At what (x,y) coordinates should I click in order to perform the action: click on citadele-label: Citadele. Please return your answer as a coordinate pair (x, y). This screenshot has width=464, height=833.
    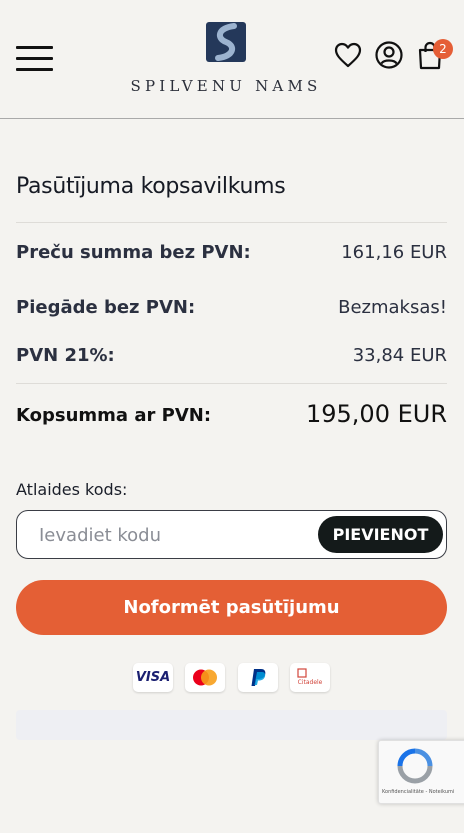
    Looking at the image, I should click on (310, 682).